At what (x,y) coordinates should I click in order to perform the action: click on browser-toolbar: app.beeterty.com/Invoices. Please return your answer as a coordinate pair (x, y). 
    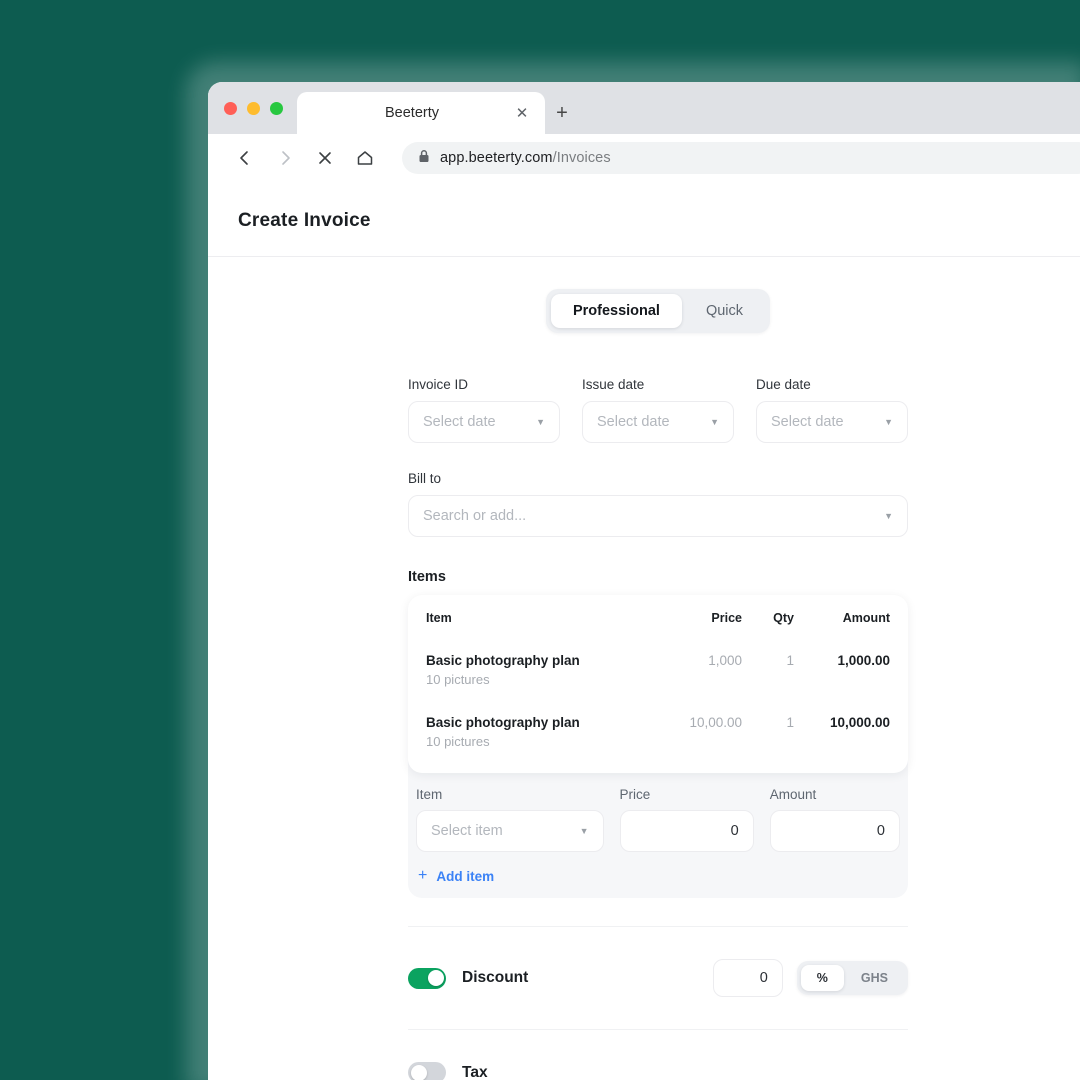
    Looking at the image, I should click on (644, 158).